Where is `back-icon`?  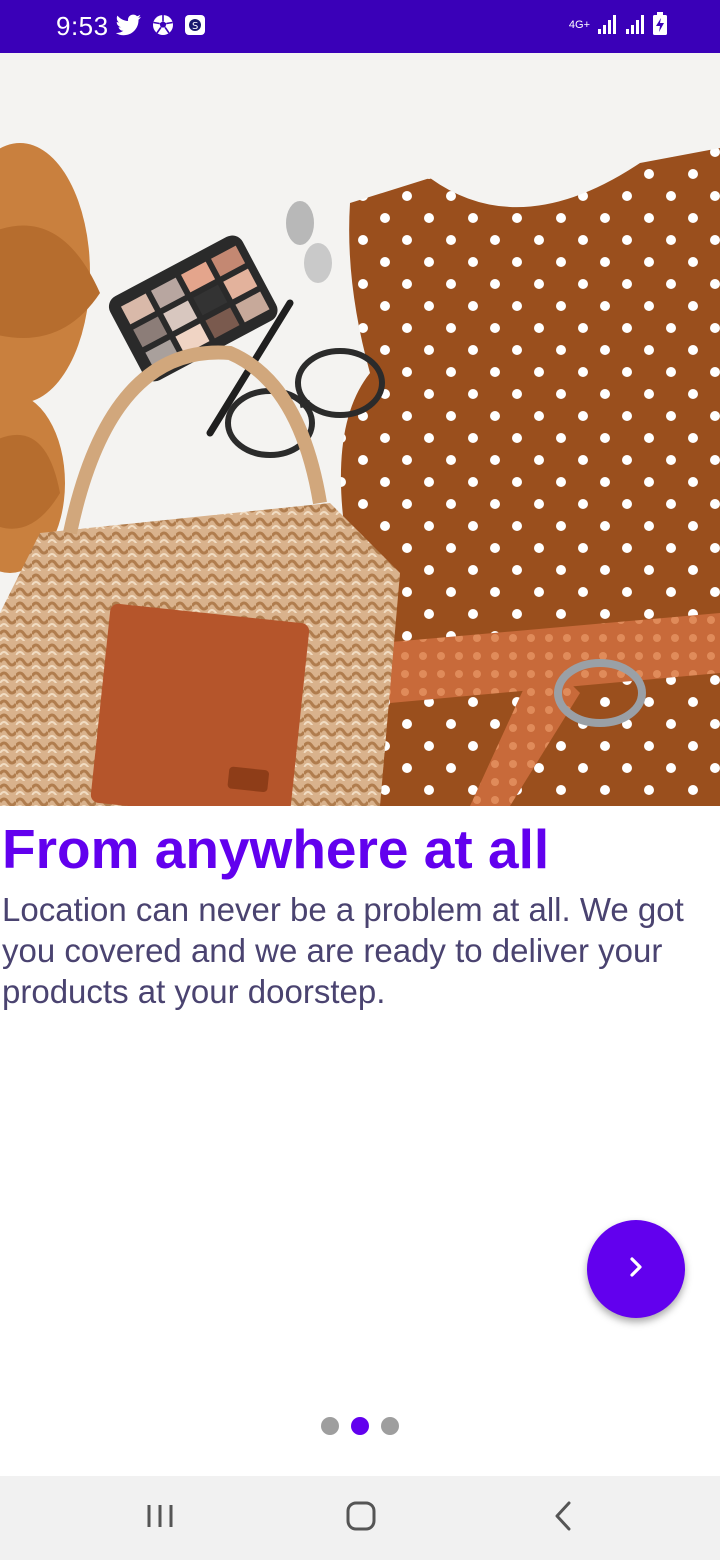
back-icon is located at coordinates (563, 1518).